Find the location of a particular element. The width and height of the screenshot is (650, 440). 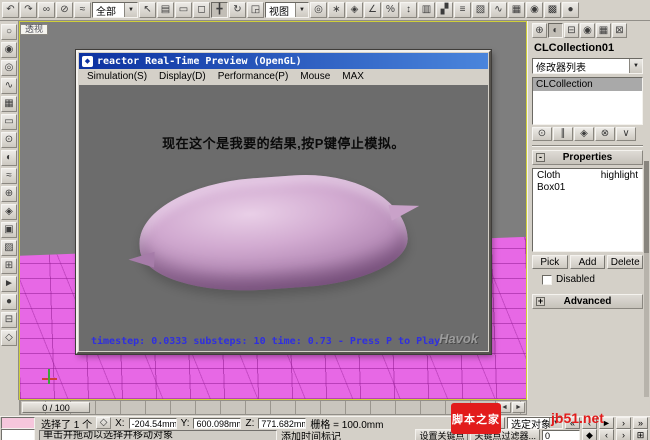

redo-icon is located at coordinates (28, 10).